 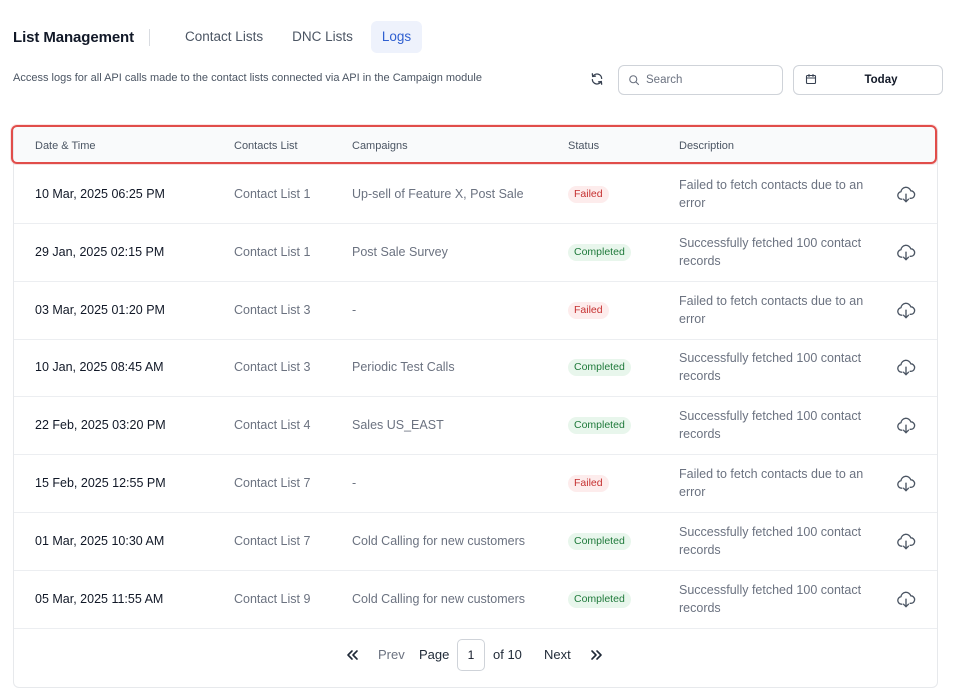 What do you see at coordinates (100, 540) in the screenshot?
I see `row-datetime: 01 Mar, 2025 10:30 AM` at bounding box center [100, 540].